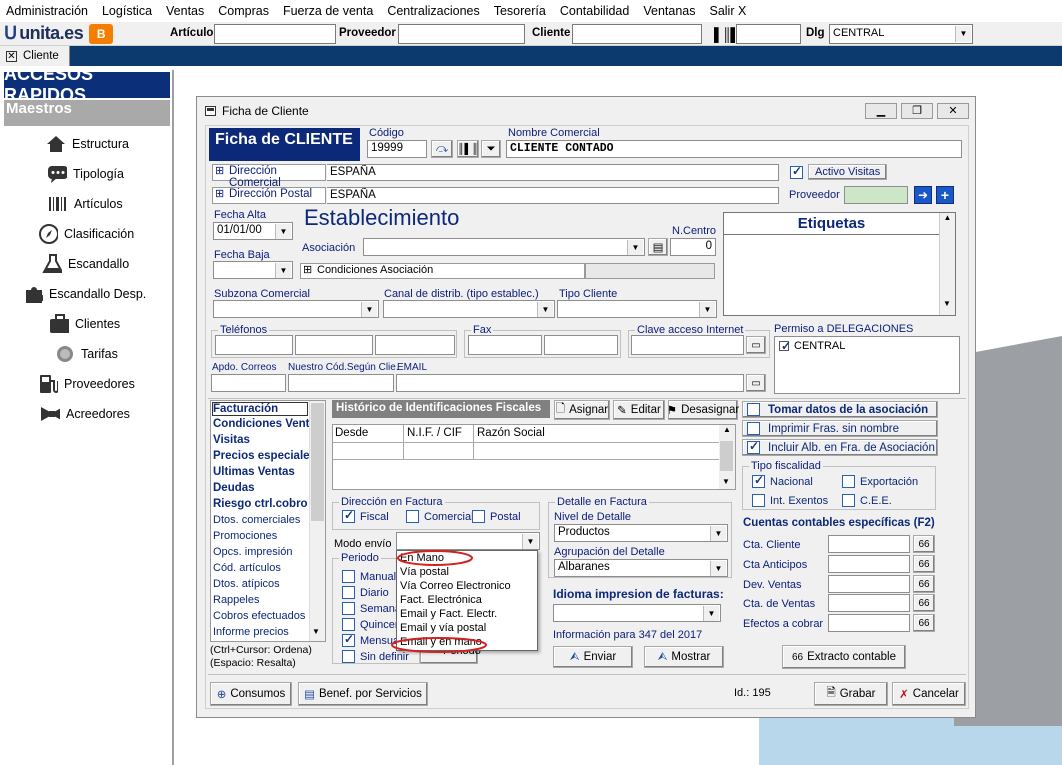 This screenshot has width=1062, height=765. Describe the element at coordinates (251, 694) in the screenshot. I see `consumos-button: ⊕ Consumos` at that location.